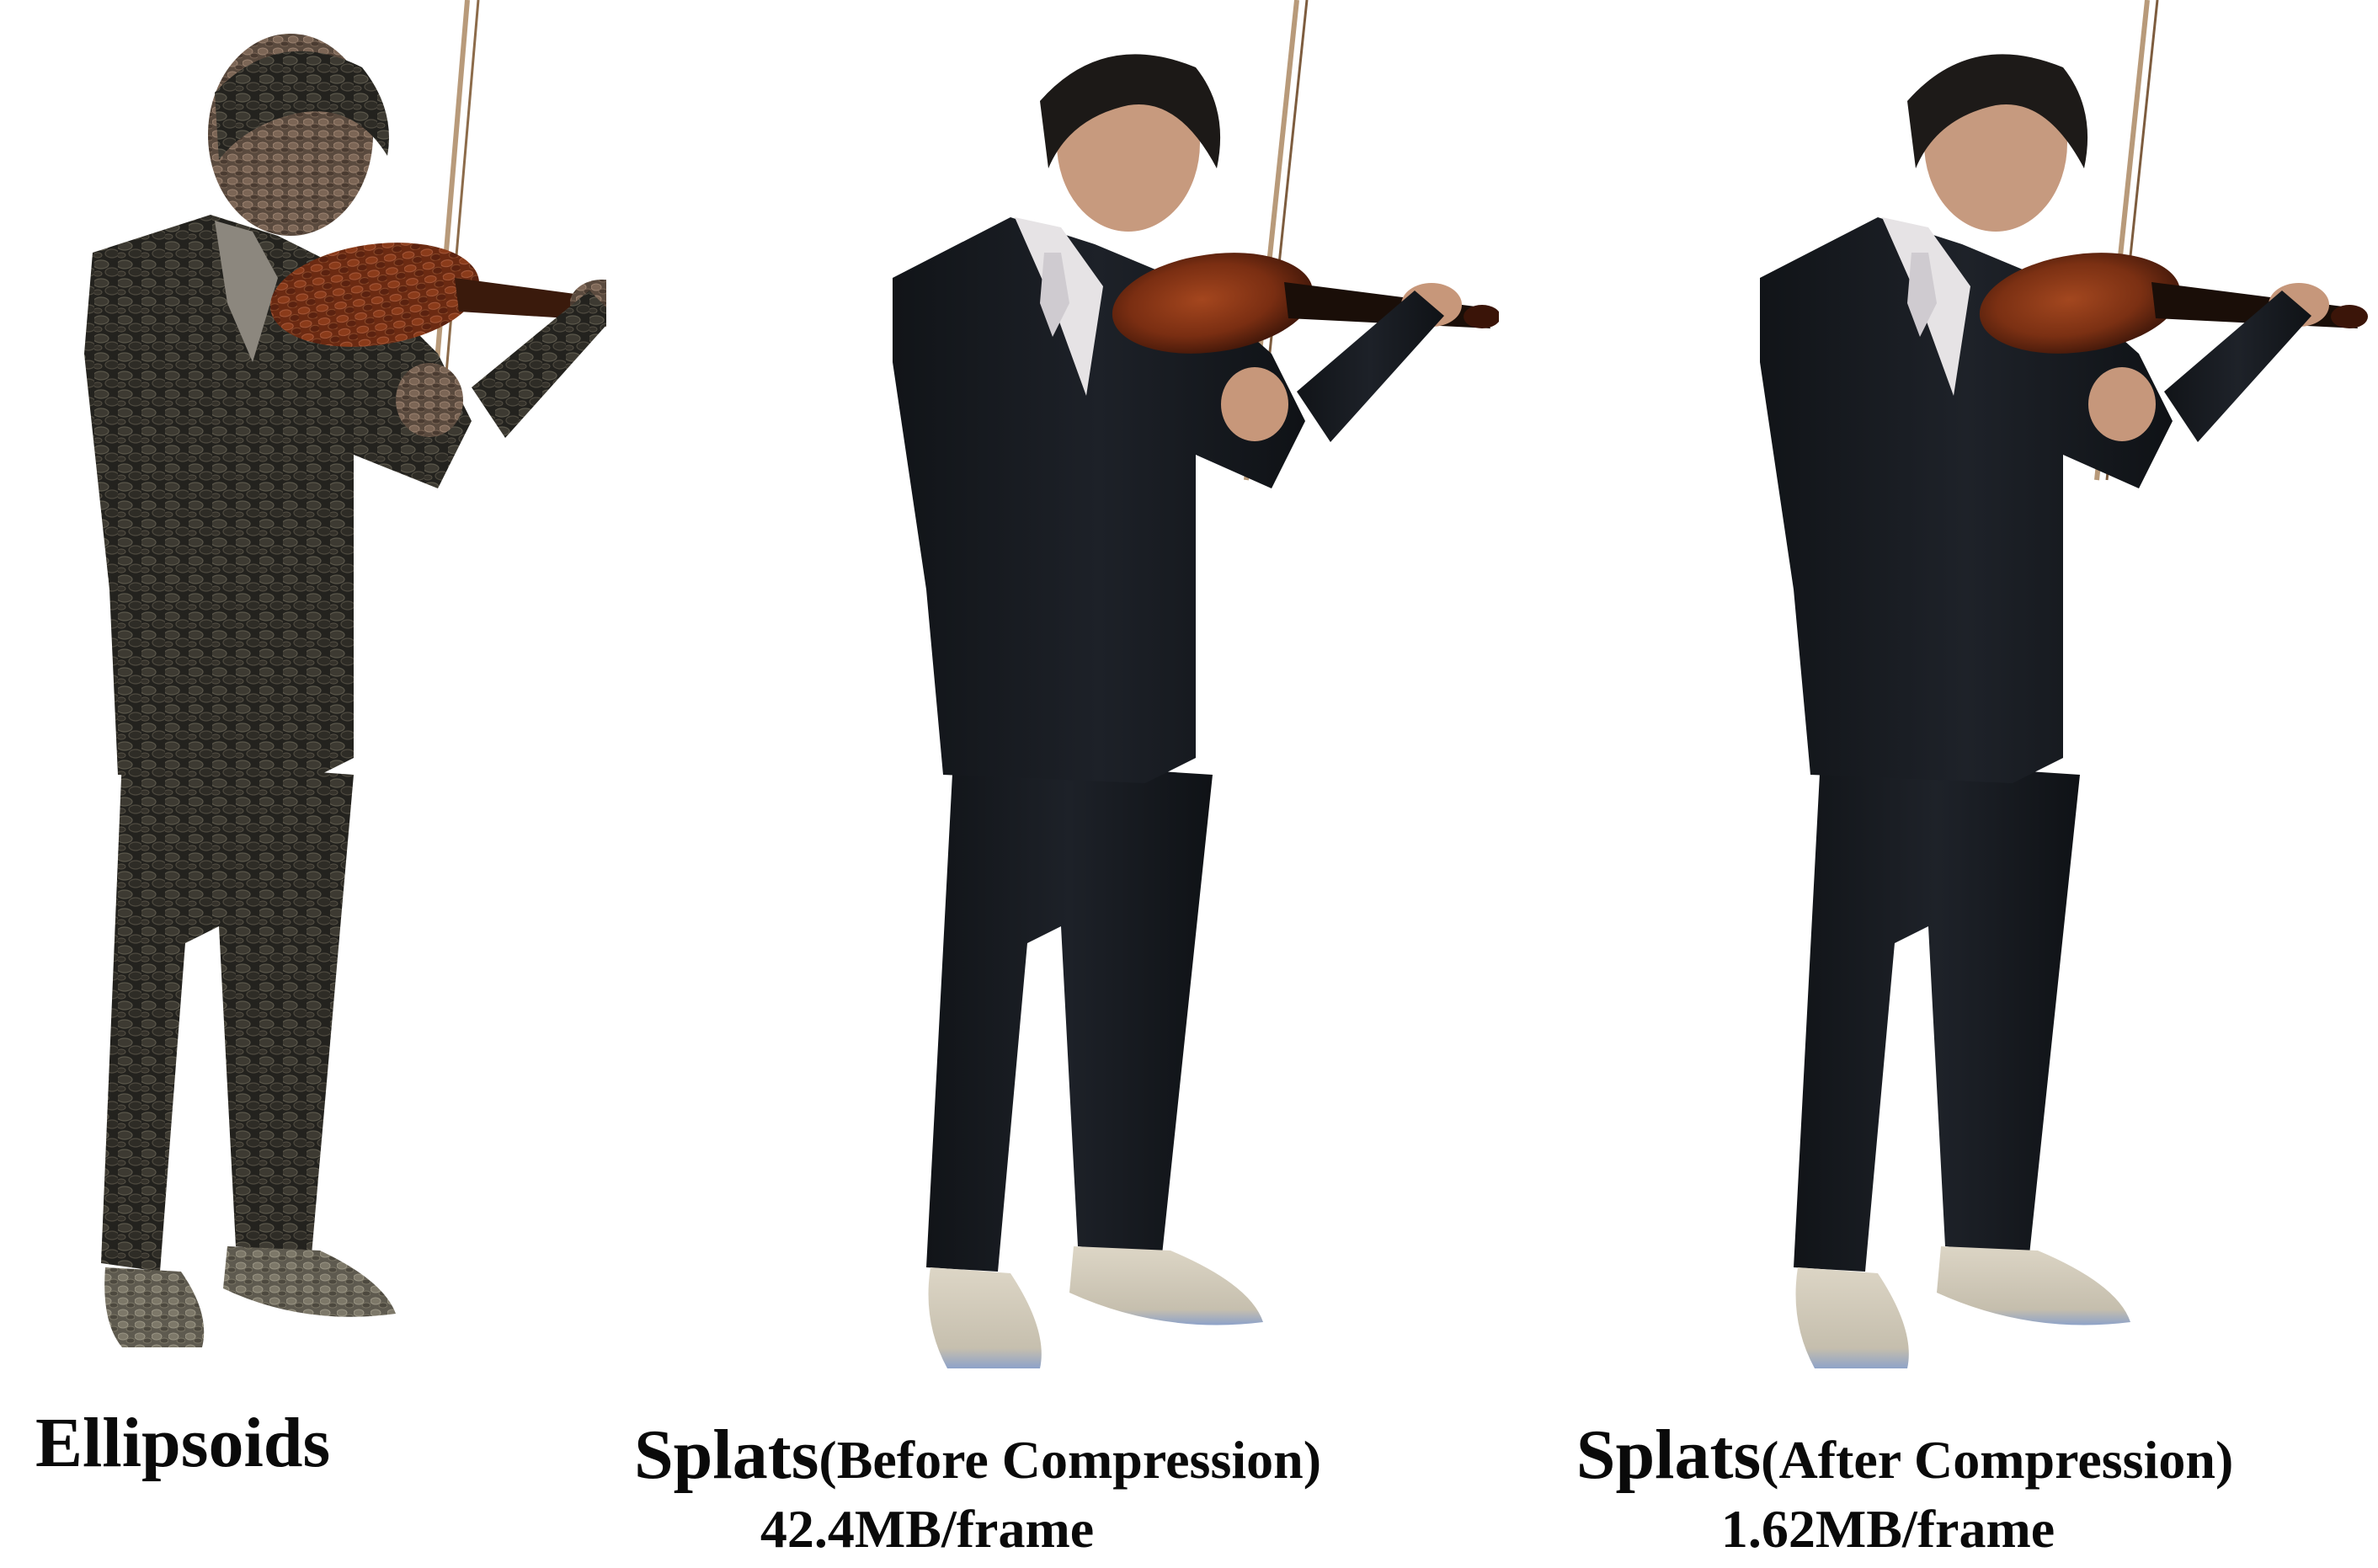 This screenshot has width=2378, height=1568. What do you see at coordinates (726, 1455) in the screenshot?
I see `caption-before-main: Splats` at bounding box center [726, 1455].